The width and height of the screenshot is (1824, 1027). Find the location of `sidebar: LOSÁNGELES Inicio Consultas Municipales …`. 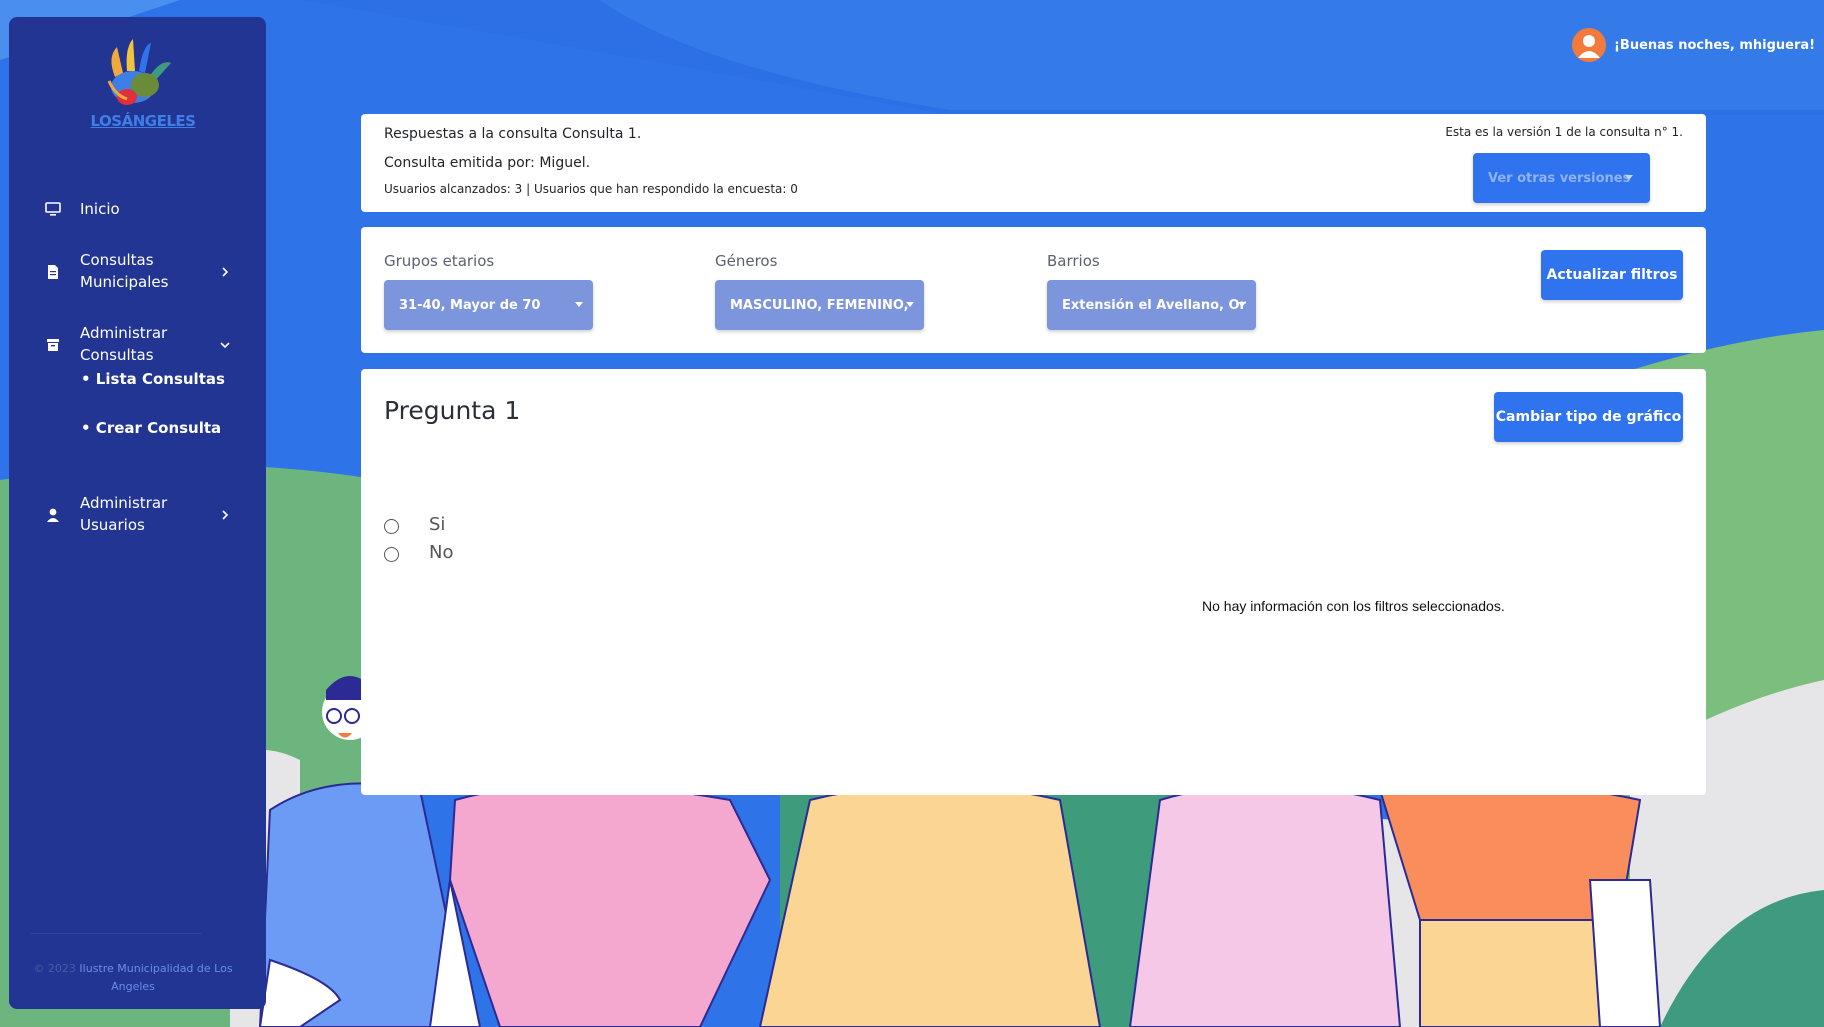

sidebar: LOSÁNGELES Inicio Consultas Municipales … is located at coordinates (137, 513).